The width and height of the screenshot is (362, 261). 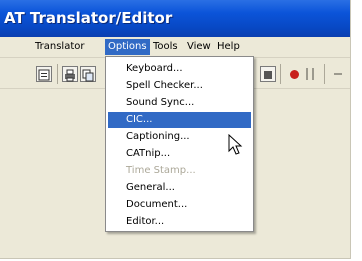 What do you see at coordinates (88, 74) in the screenshot?
I see `copy-icon` at bounding box center [88, 74].